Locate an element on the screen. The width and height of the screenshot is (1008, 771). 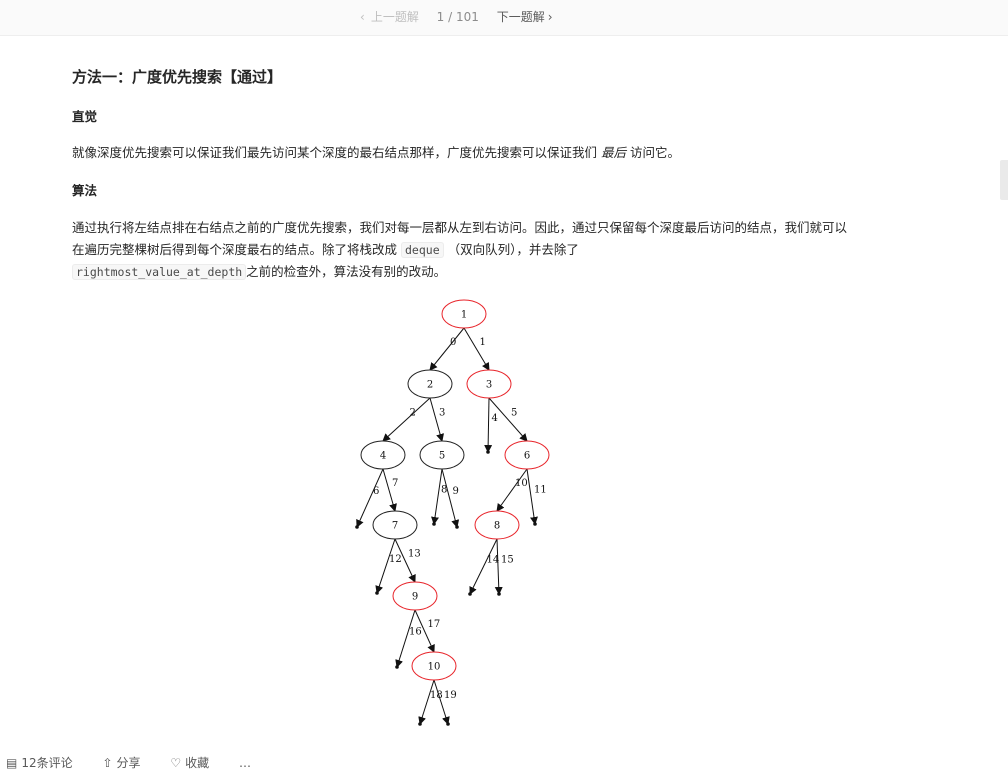
tree-node-label-6: 6 is located at coordinates (527, 456).